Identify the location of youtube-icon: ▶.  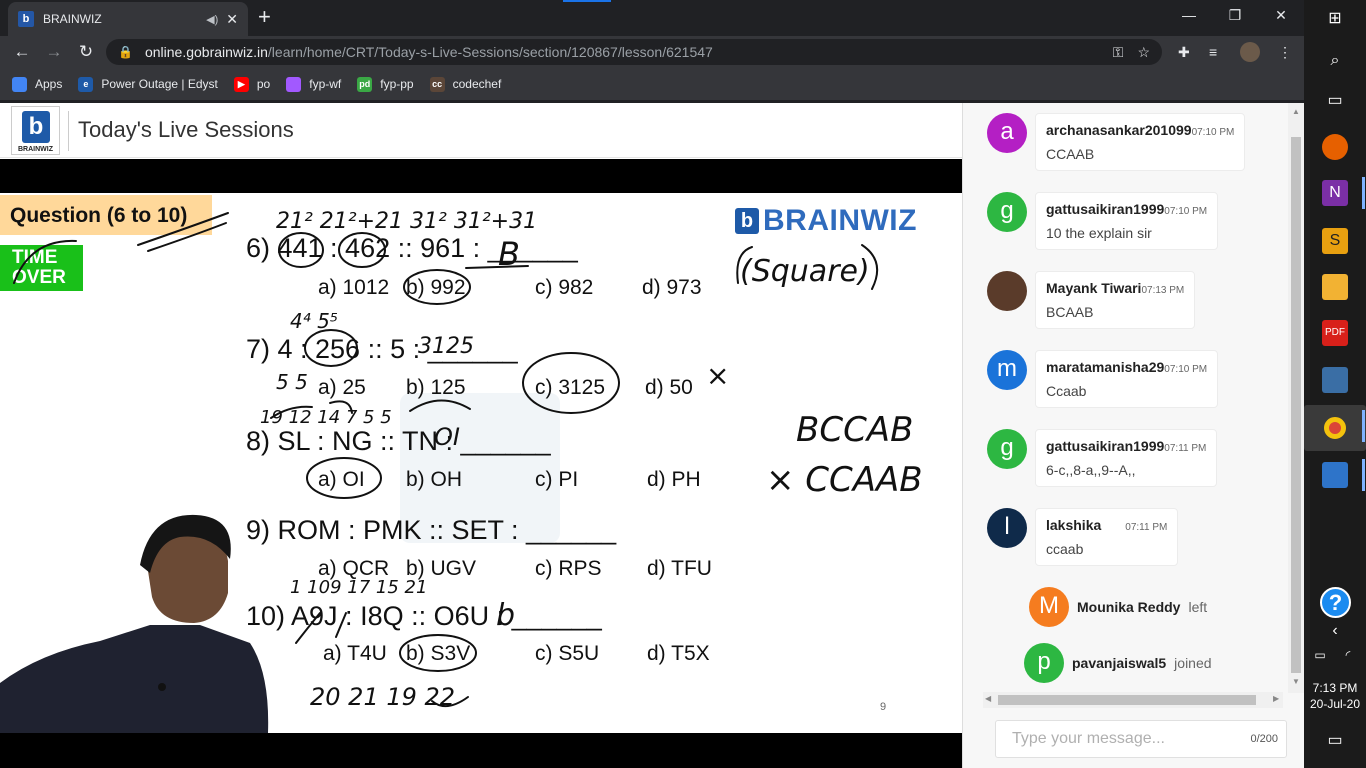
(241, 84).